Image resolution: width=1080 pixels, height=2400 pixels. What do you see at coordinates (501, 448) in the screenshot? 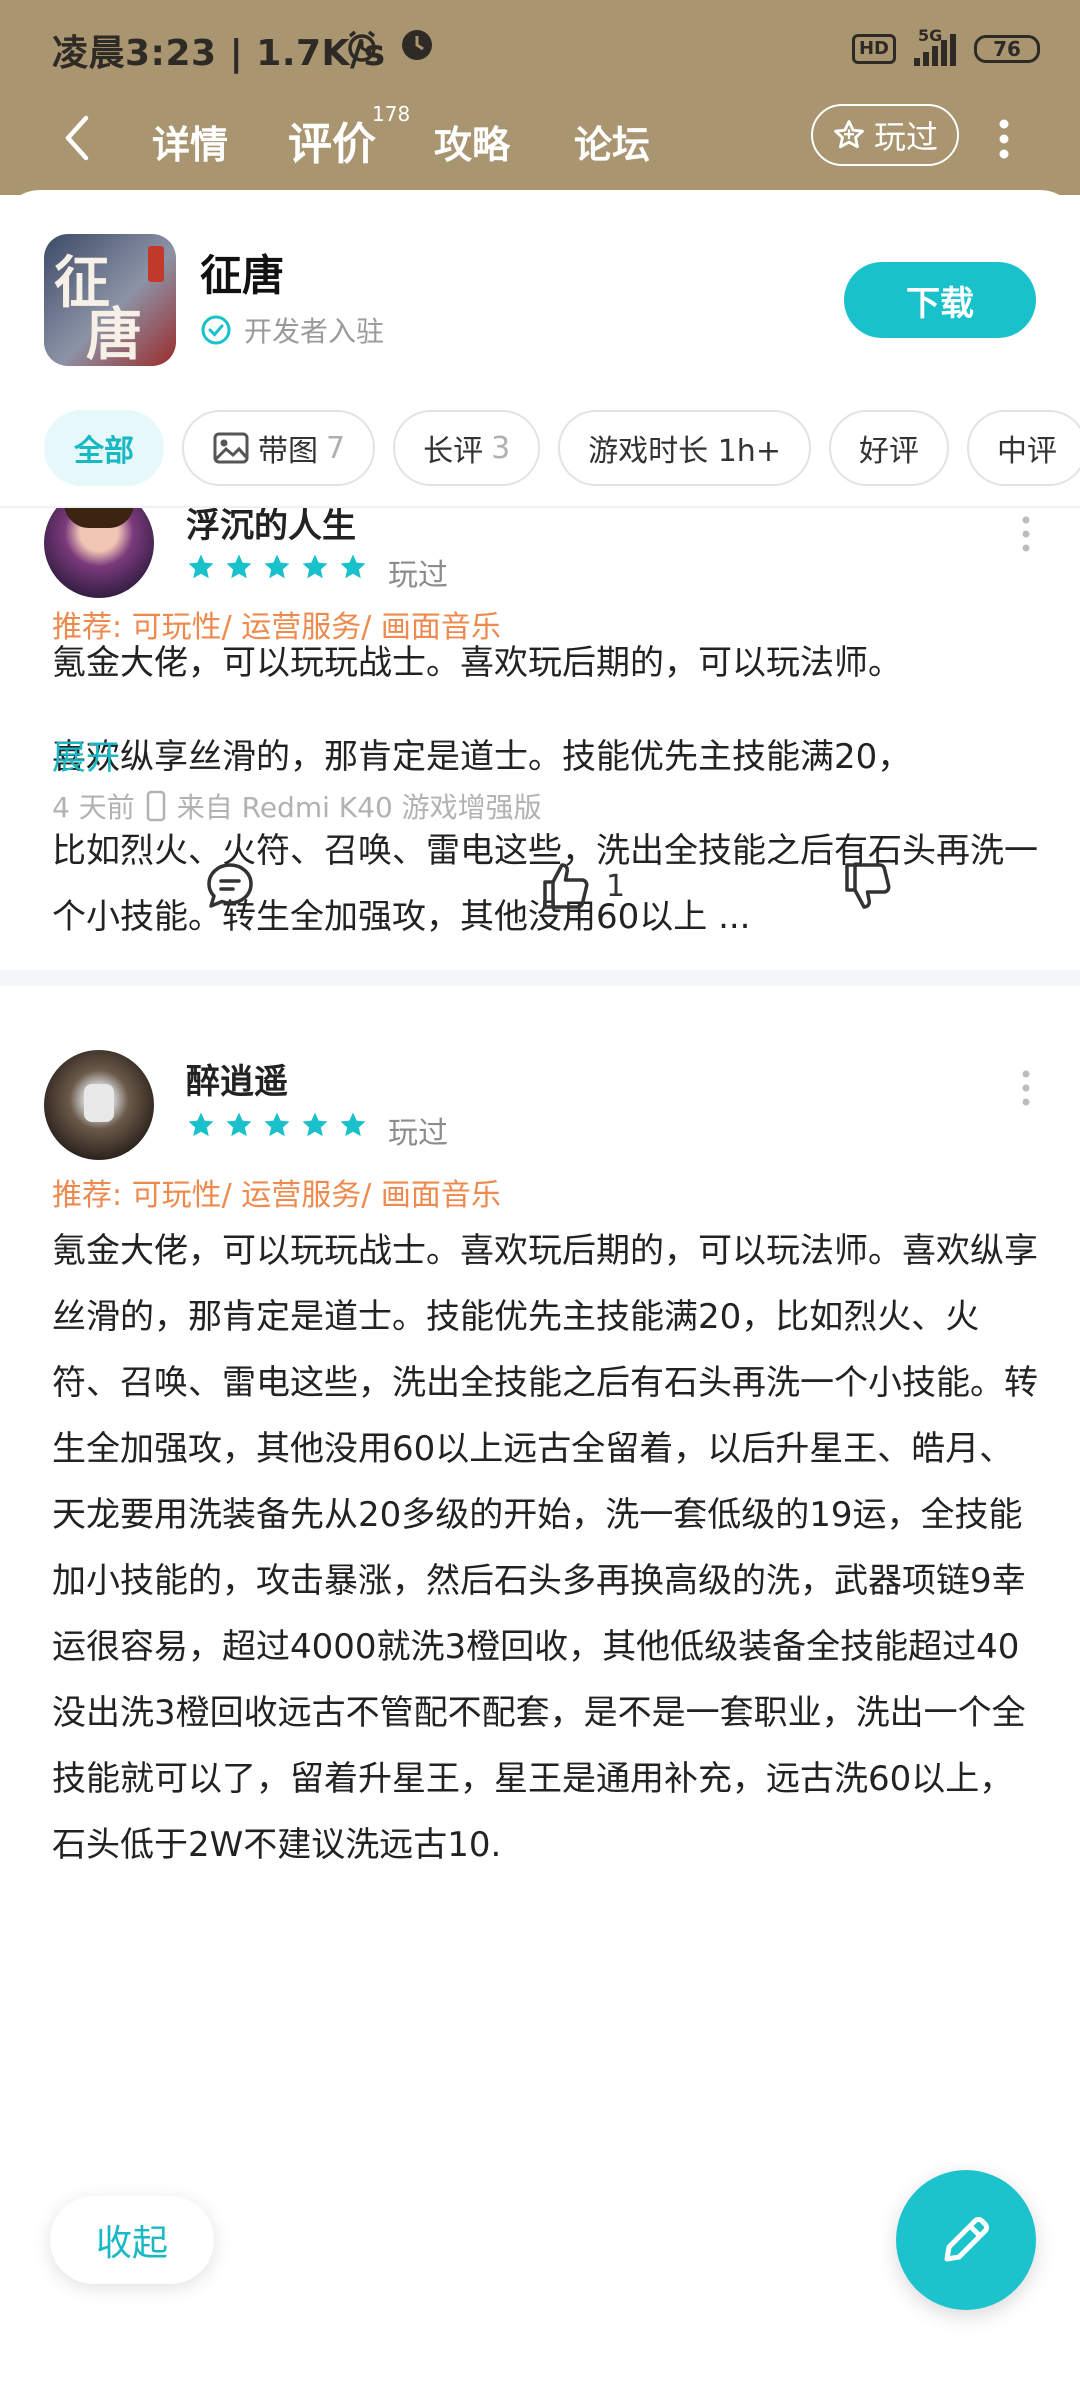
I see `filter-count: 3` at bounding box center [501, 448].